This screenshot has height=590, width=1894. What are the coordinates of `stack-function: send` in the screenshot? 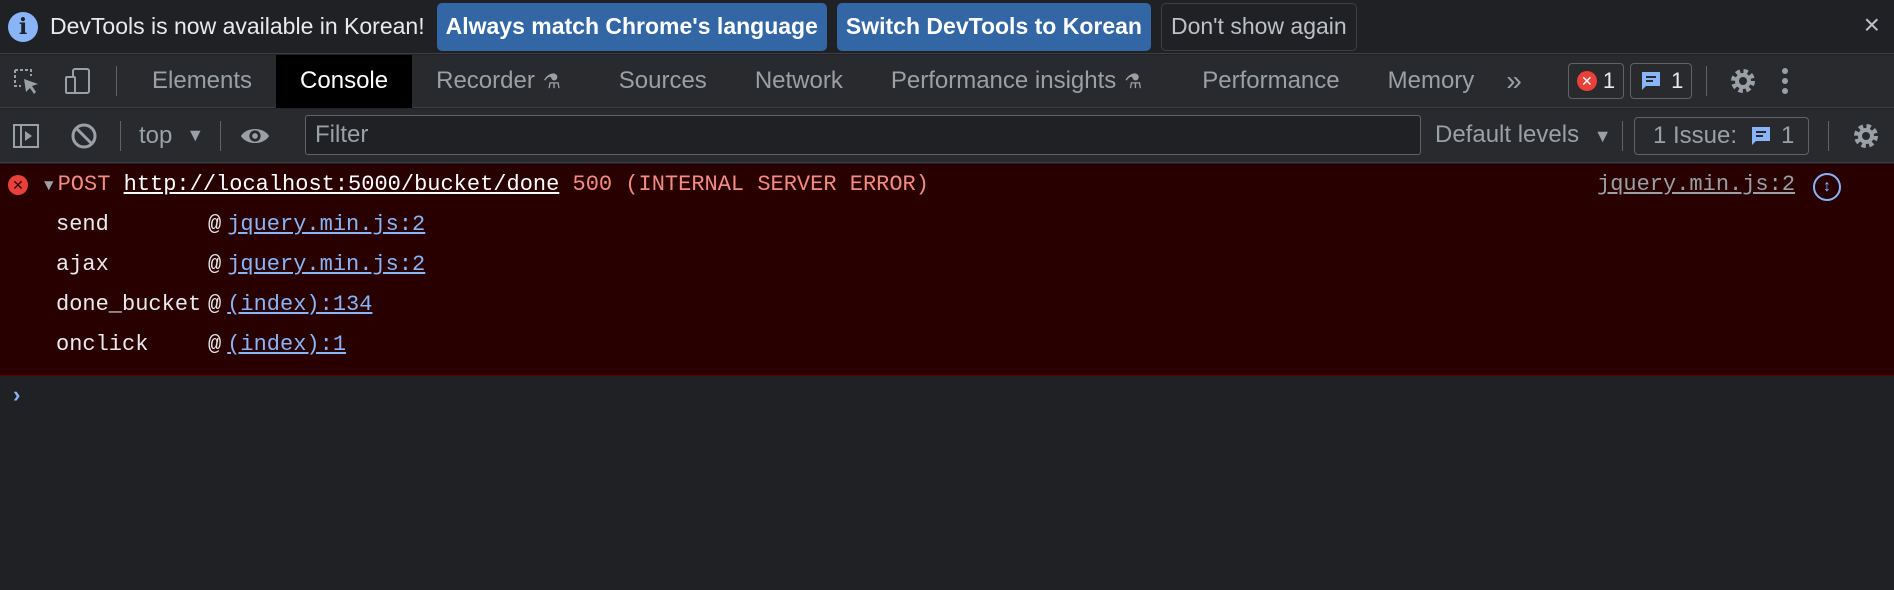 It's located at (82, 224).